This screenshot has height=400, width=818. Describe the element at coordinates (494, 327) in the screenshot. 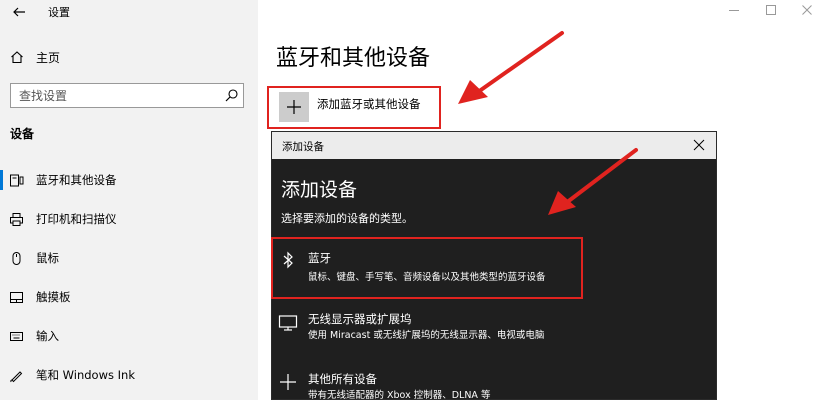

I see `option-wireless-display: 无线显示器或扩展坞 使用 Miracast 或无线扩展坞的无线显示器、电视或电脑` at that location.